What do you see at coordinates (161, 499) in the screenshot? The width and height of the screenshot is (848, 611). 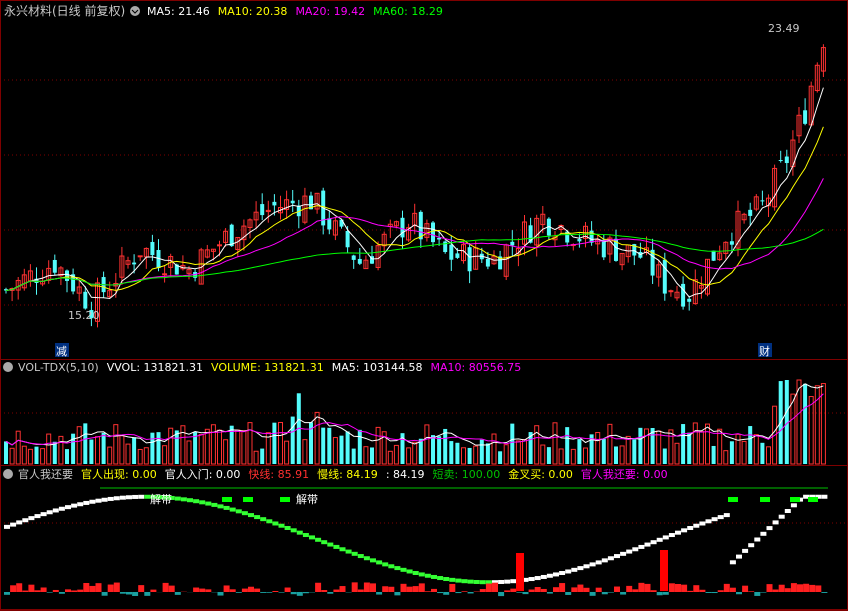 I see `jiedai-annotation-1: 解带` at bounding box center [161, 499].